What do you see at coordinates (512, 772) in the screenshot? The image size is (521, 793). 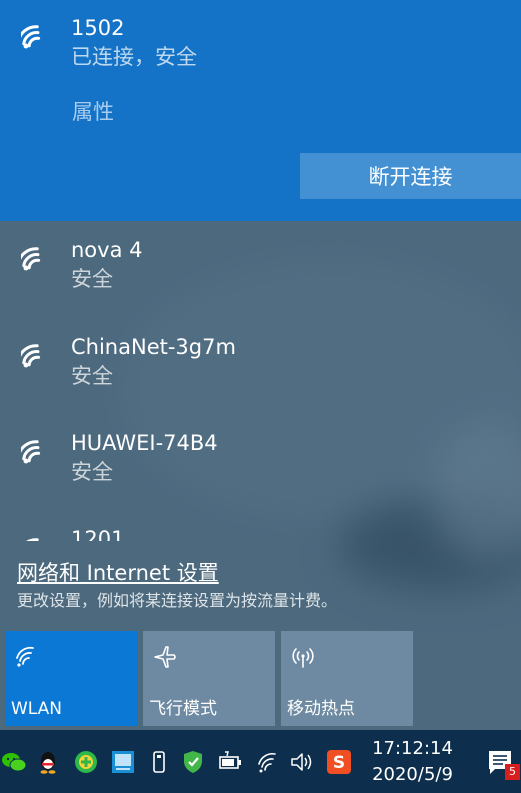 I see `notification-badge: 5` at bounding box center [512, 772].